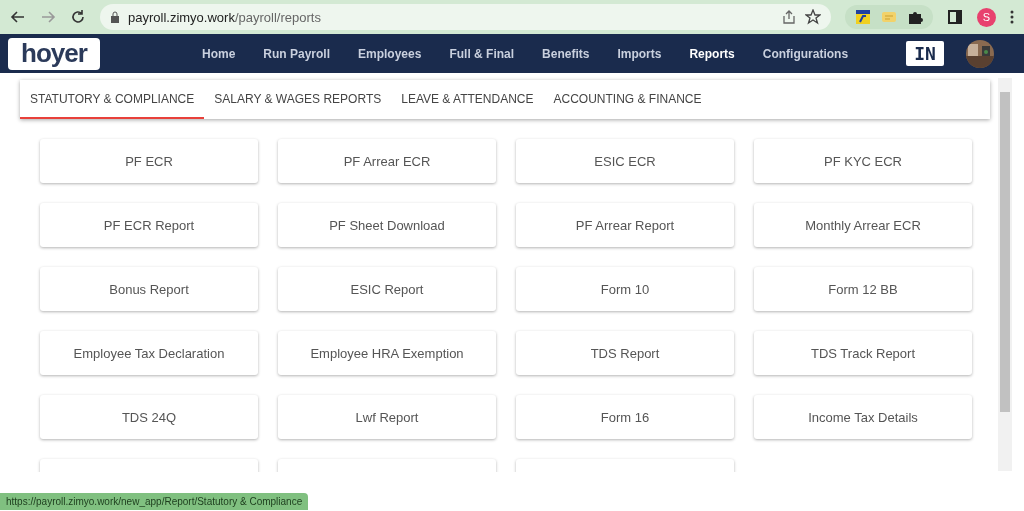 The image size is (1024, 511). What do you see at coordinates (149, 417) in the screenshot?
I see `report-card: TDS 24Q` at bounding box center [149, 417].